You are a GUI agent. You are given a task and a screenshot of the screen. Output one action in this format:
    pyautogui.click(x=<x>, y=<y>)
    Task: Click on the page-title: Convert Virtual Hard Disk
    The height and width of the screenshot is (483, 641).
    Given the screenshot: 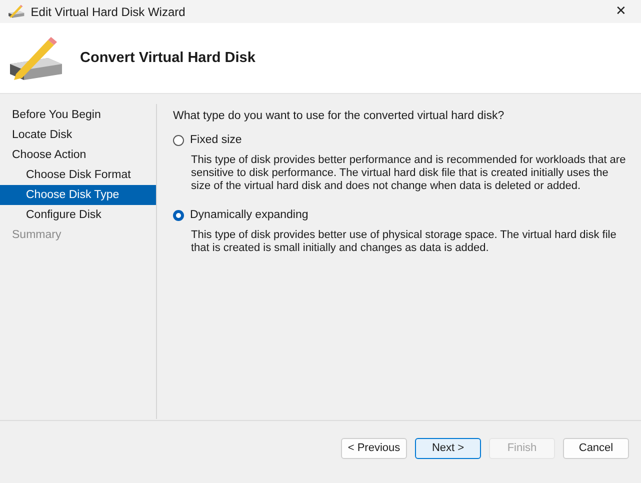 What is the action you would take?
    pyautogui.click(x=168, y=58)
    